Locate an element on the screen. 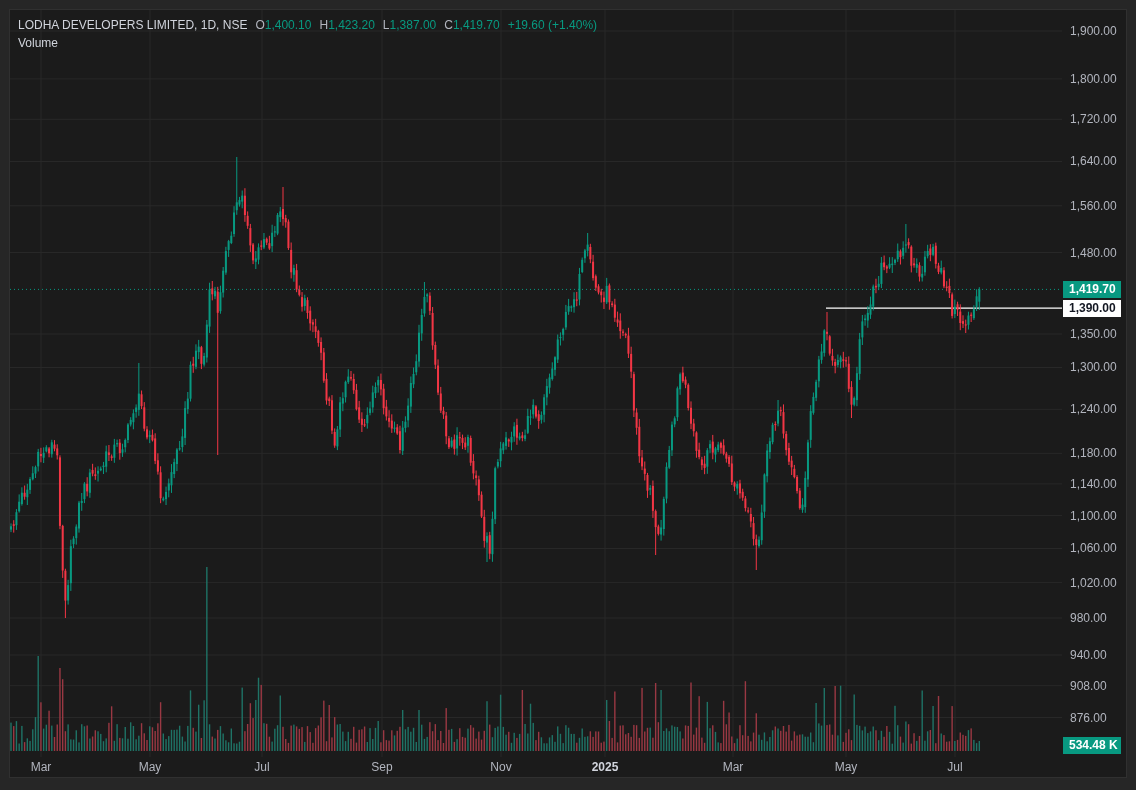 This screenshot has width=1136, height=790. legend-field-value: 1,423.20 is located at coordinates (351, 25).